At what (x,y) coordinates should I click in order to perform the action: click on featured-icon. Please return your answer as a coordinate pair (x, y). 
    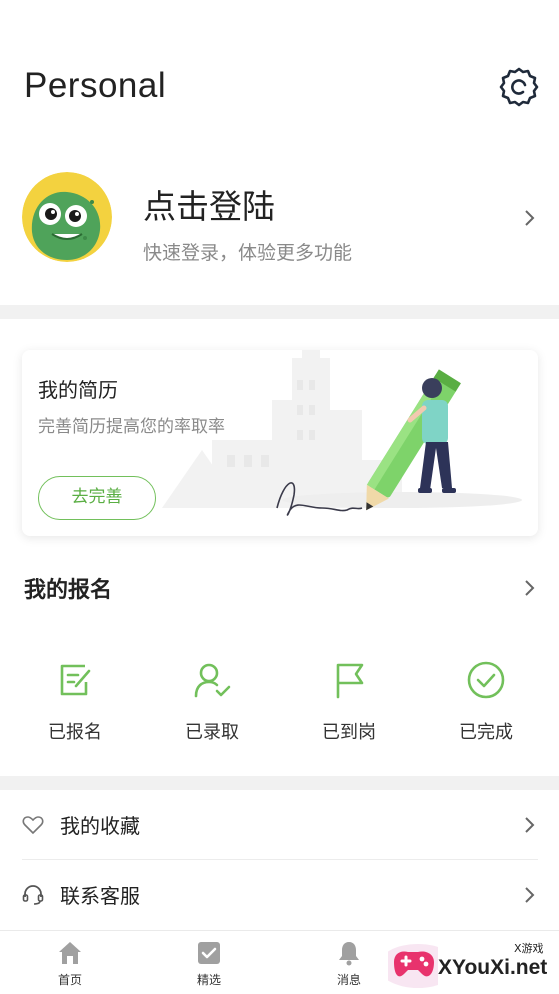
    Looking at the image, I should click on (209, 953).